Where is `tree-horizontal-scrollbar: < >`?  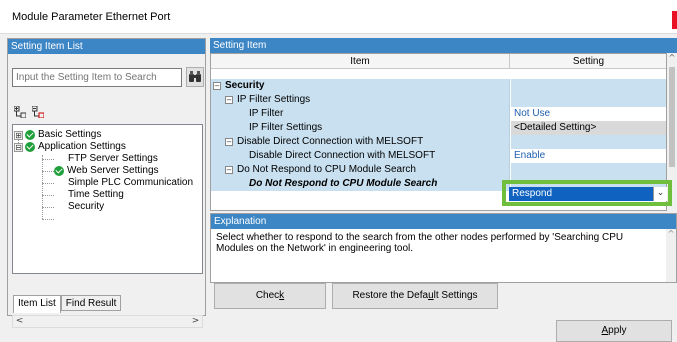
tree-horizontal-scrollbar: < > is located at coordinates (107, 321).